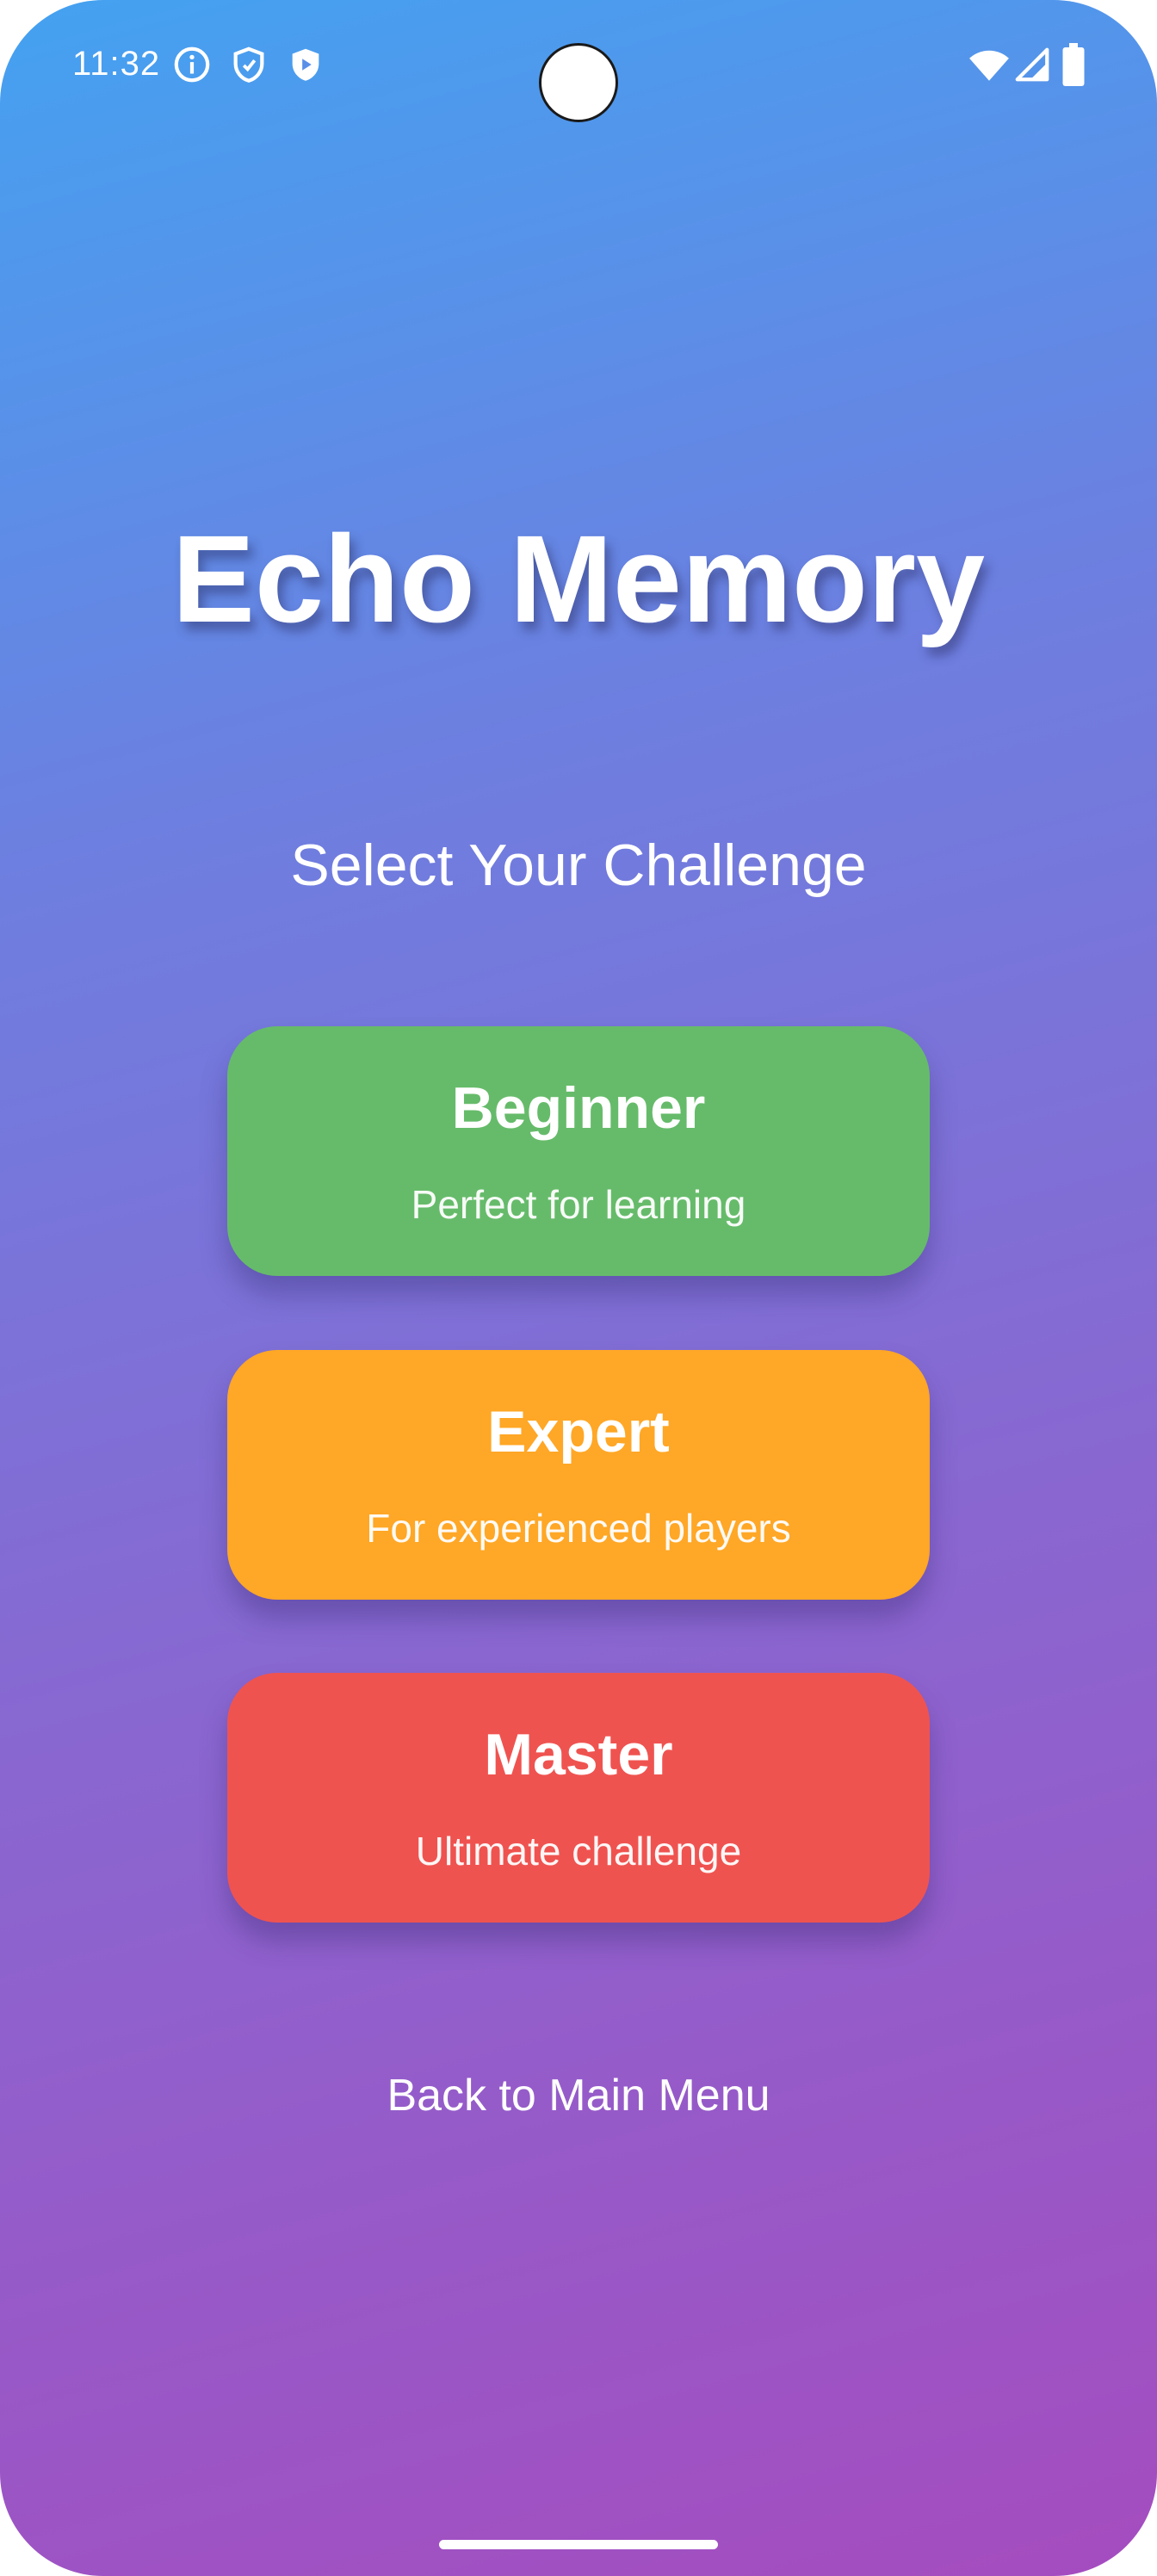  Describe the element at coordinates (990, 64) in the screenshot. I see `wifi-icon` at that location.